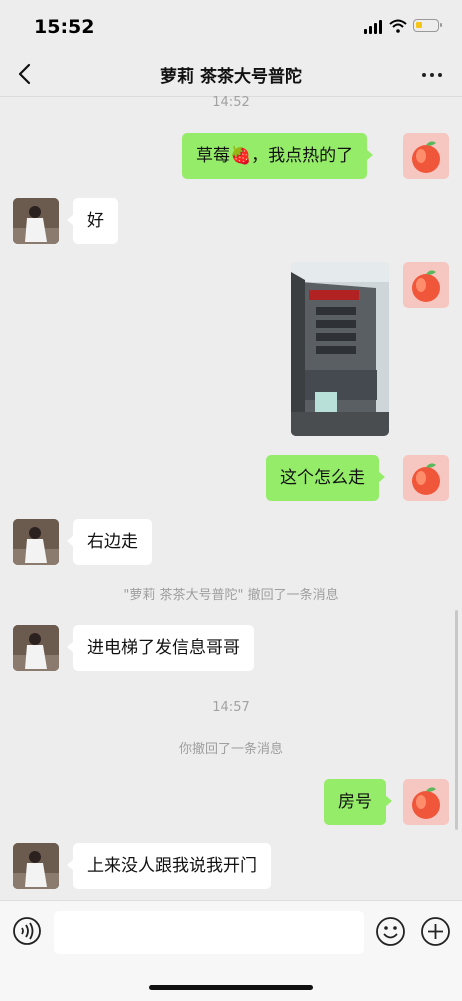 The height and width of the screenshot is (1001, 462). Describe the element at coordinates (427, 25) in the screenshot. I see `battery-icon` at that location.